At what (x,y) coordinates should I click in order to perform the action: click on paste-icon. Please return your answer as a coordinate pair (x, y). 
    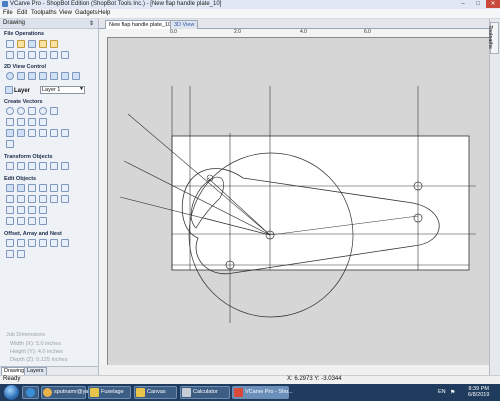
    Looking at the image, I should click on (43, 55).